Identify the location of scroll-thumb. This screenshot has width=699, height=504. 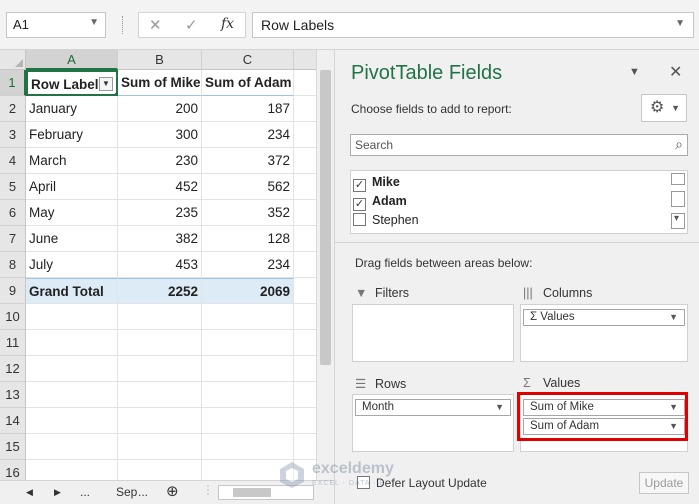
(325, 217).